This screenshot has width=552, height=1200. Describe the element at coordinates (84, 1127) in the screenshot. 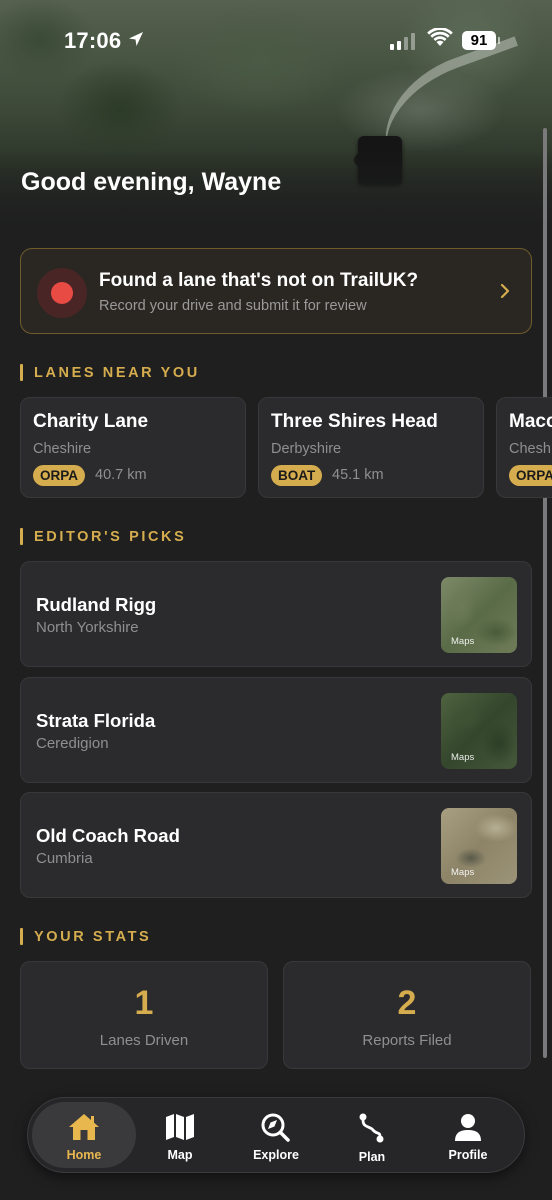

I see `home-icon` at that location.